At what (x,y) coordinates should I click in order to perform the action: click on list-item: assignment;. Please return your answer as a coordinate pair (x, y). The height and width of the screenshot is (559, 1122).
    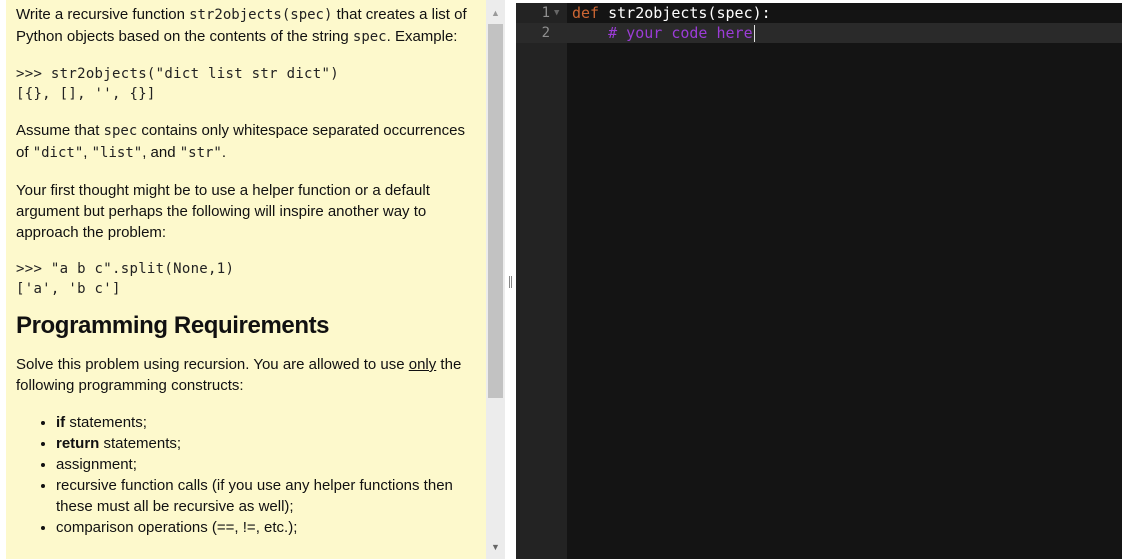
    Looking at the image, I should click on (266, 464).